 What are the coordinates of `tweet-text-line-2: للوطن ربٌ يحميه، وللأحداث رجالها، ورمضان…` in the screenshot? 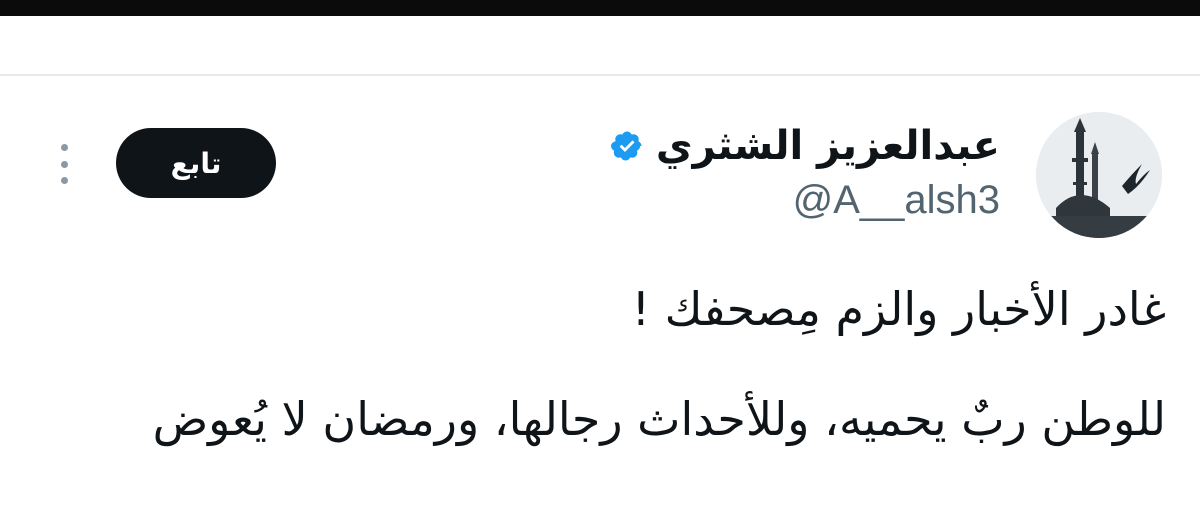 It's located at (659, 419).